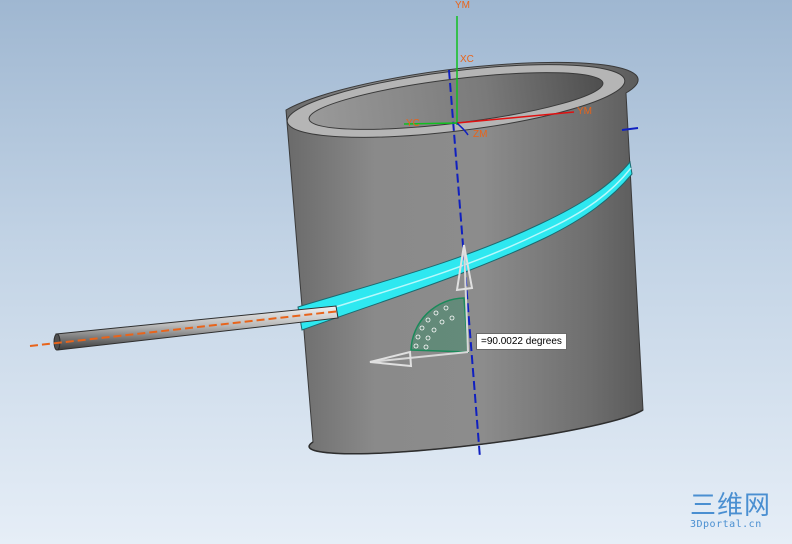  Describe the element at coordinates (413, 123) in the screenshot. I see `axis-label-yc: YC` at that location.